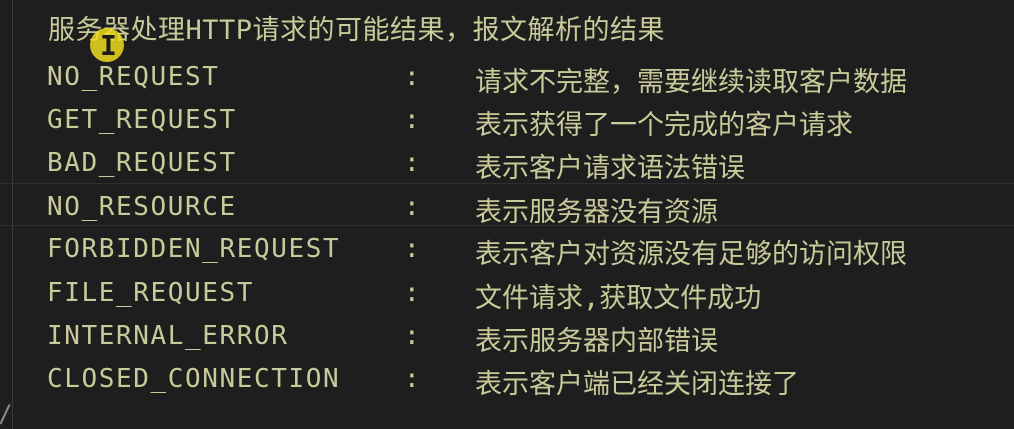  What do you see at coordinates (691, 82) in the screenshot?
I see `status-description: 请求不完整，需要继续读取客户数据` at bounding box center [691, 82].